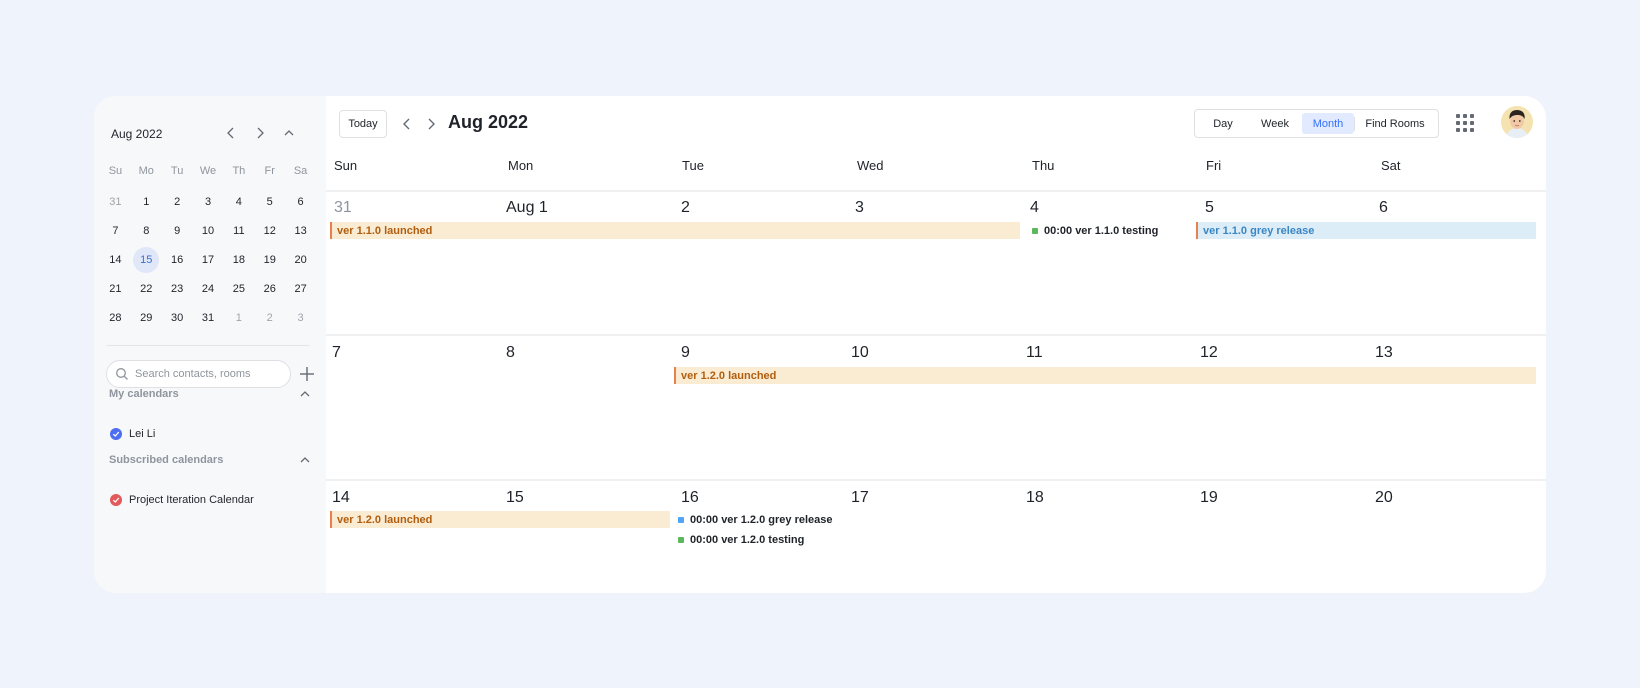 This screenshot has height=688, width=1640. I want to click on search-input, so click(210, 374).